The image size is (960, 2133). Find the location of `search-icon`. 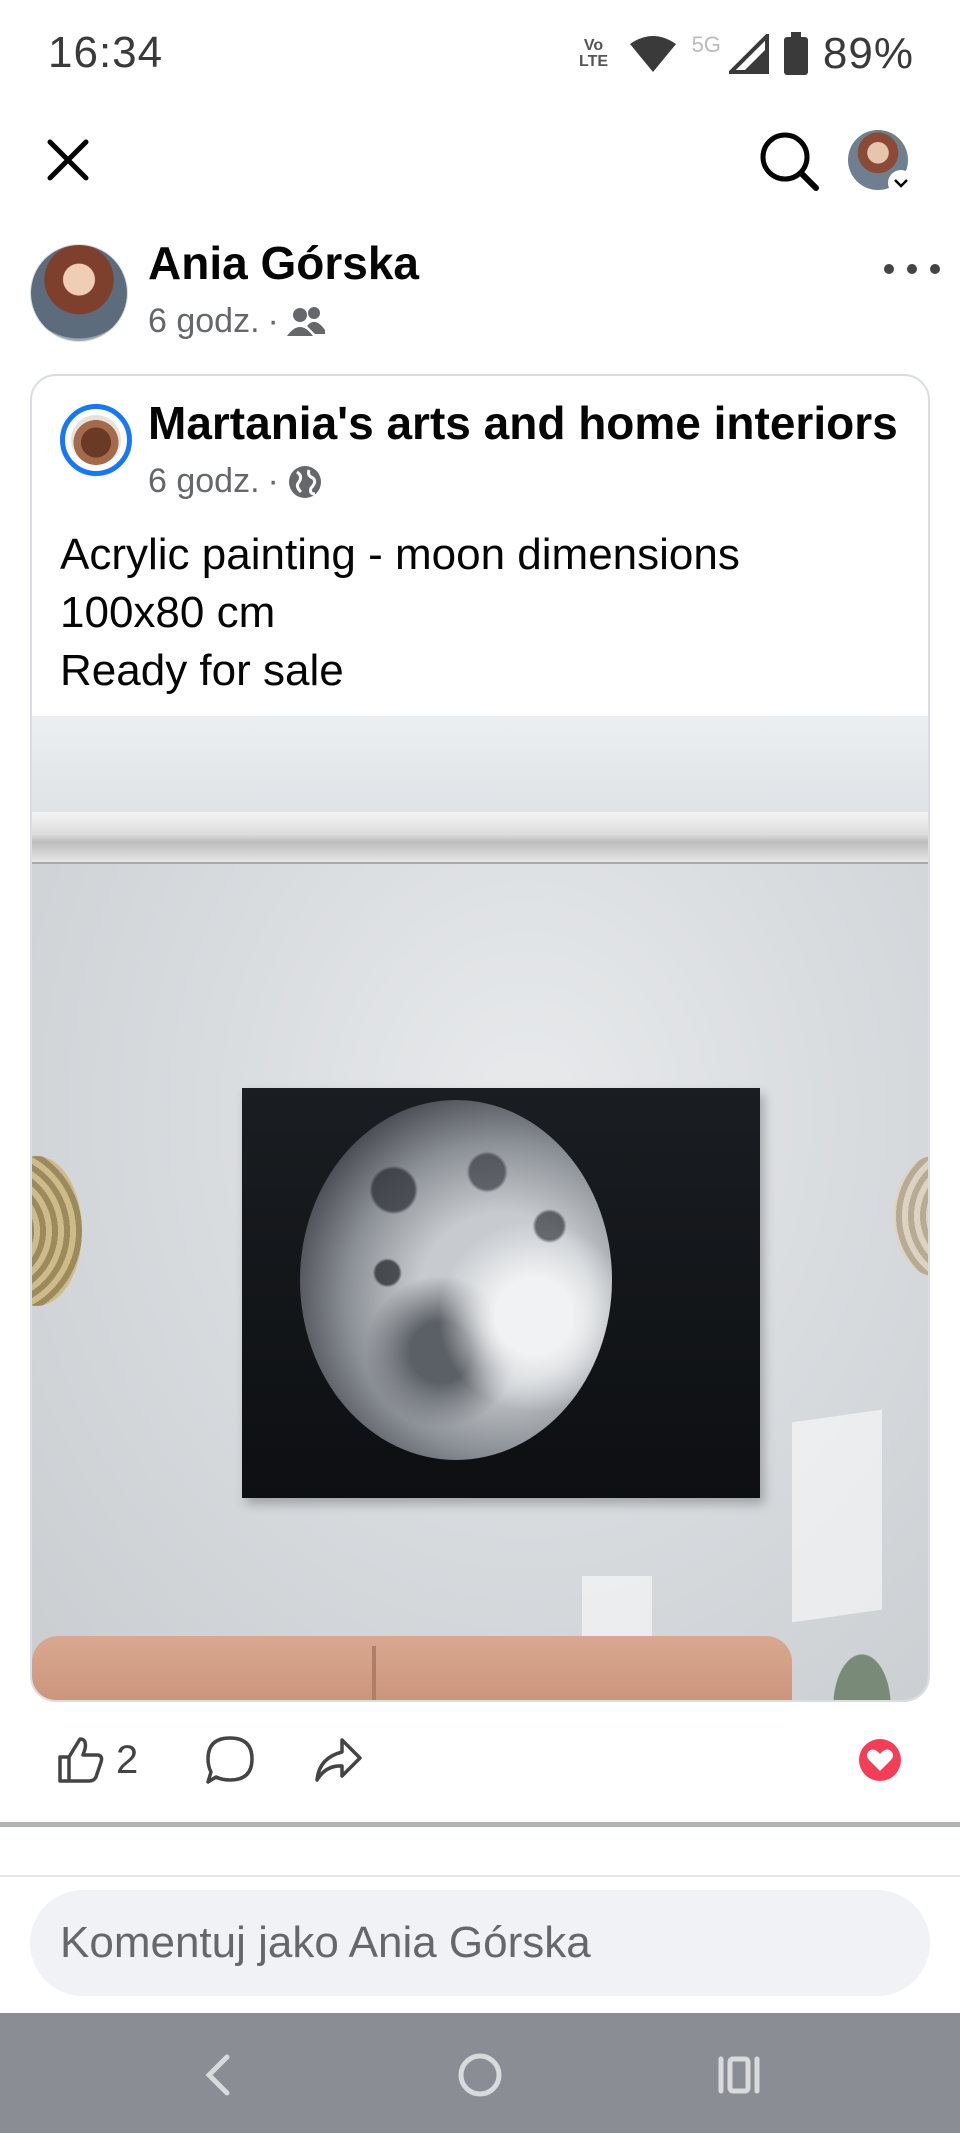

search-icon is located at coordinates (789, 161).